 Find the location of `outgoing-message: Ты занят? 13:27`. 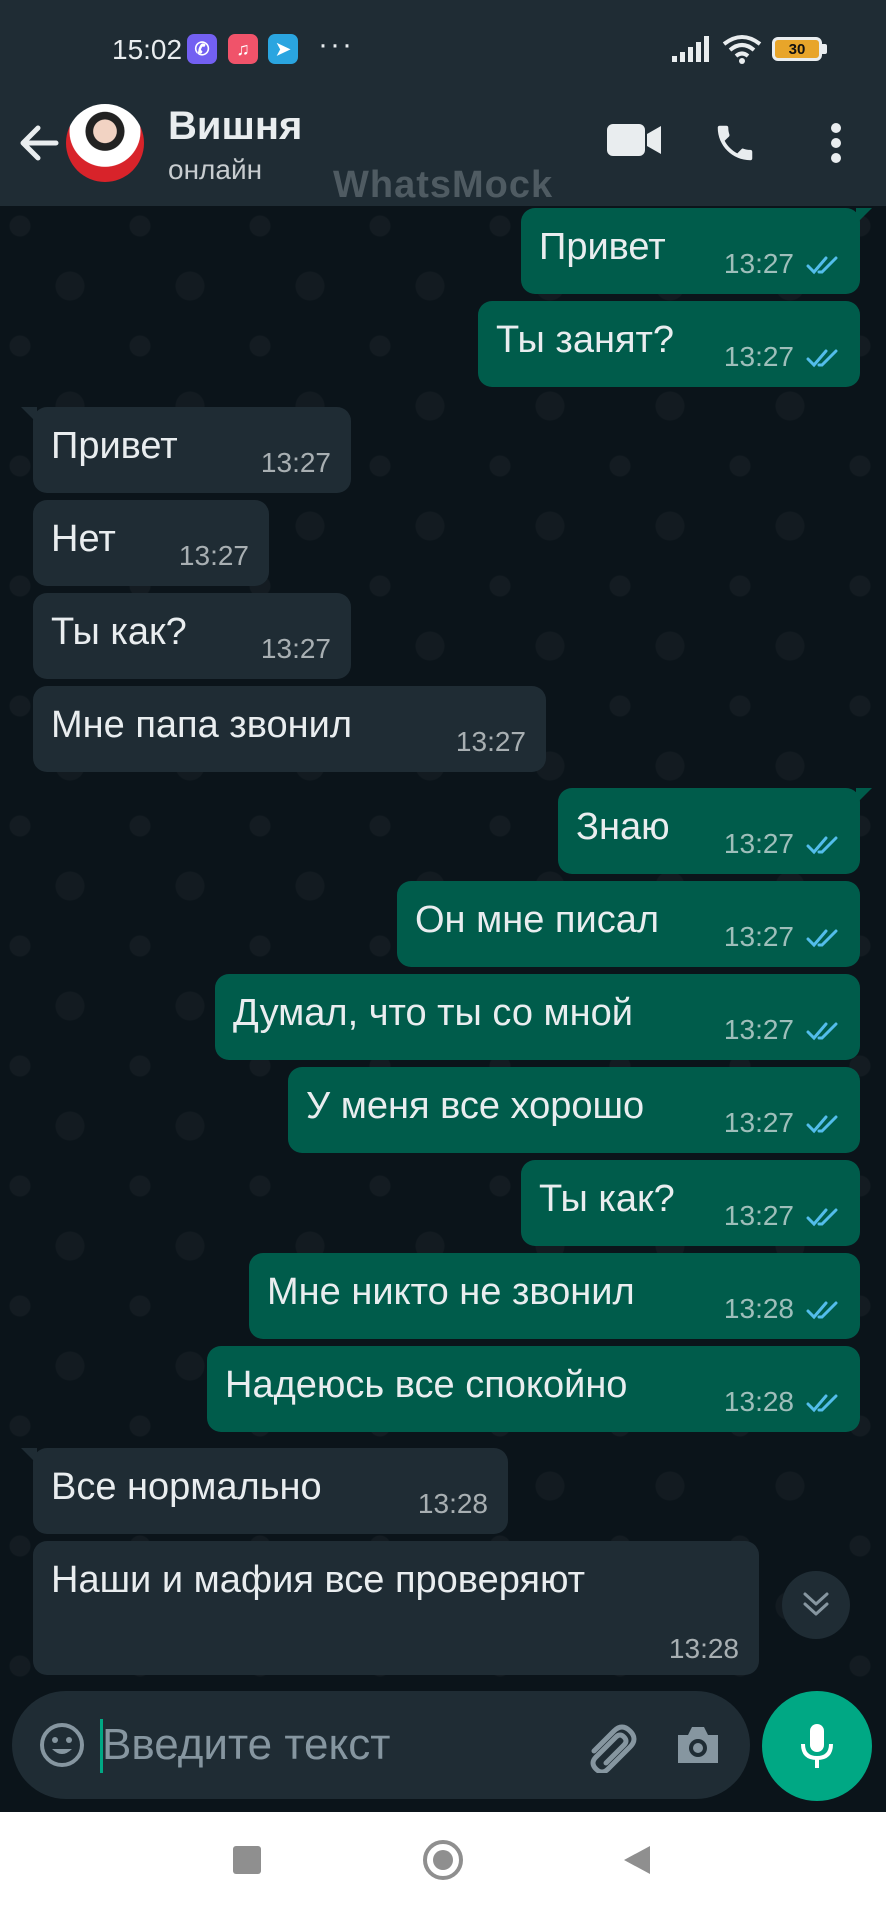

outgoing-message: Ты занят? 13:27 is located at coordinates (669, 344).